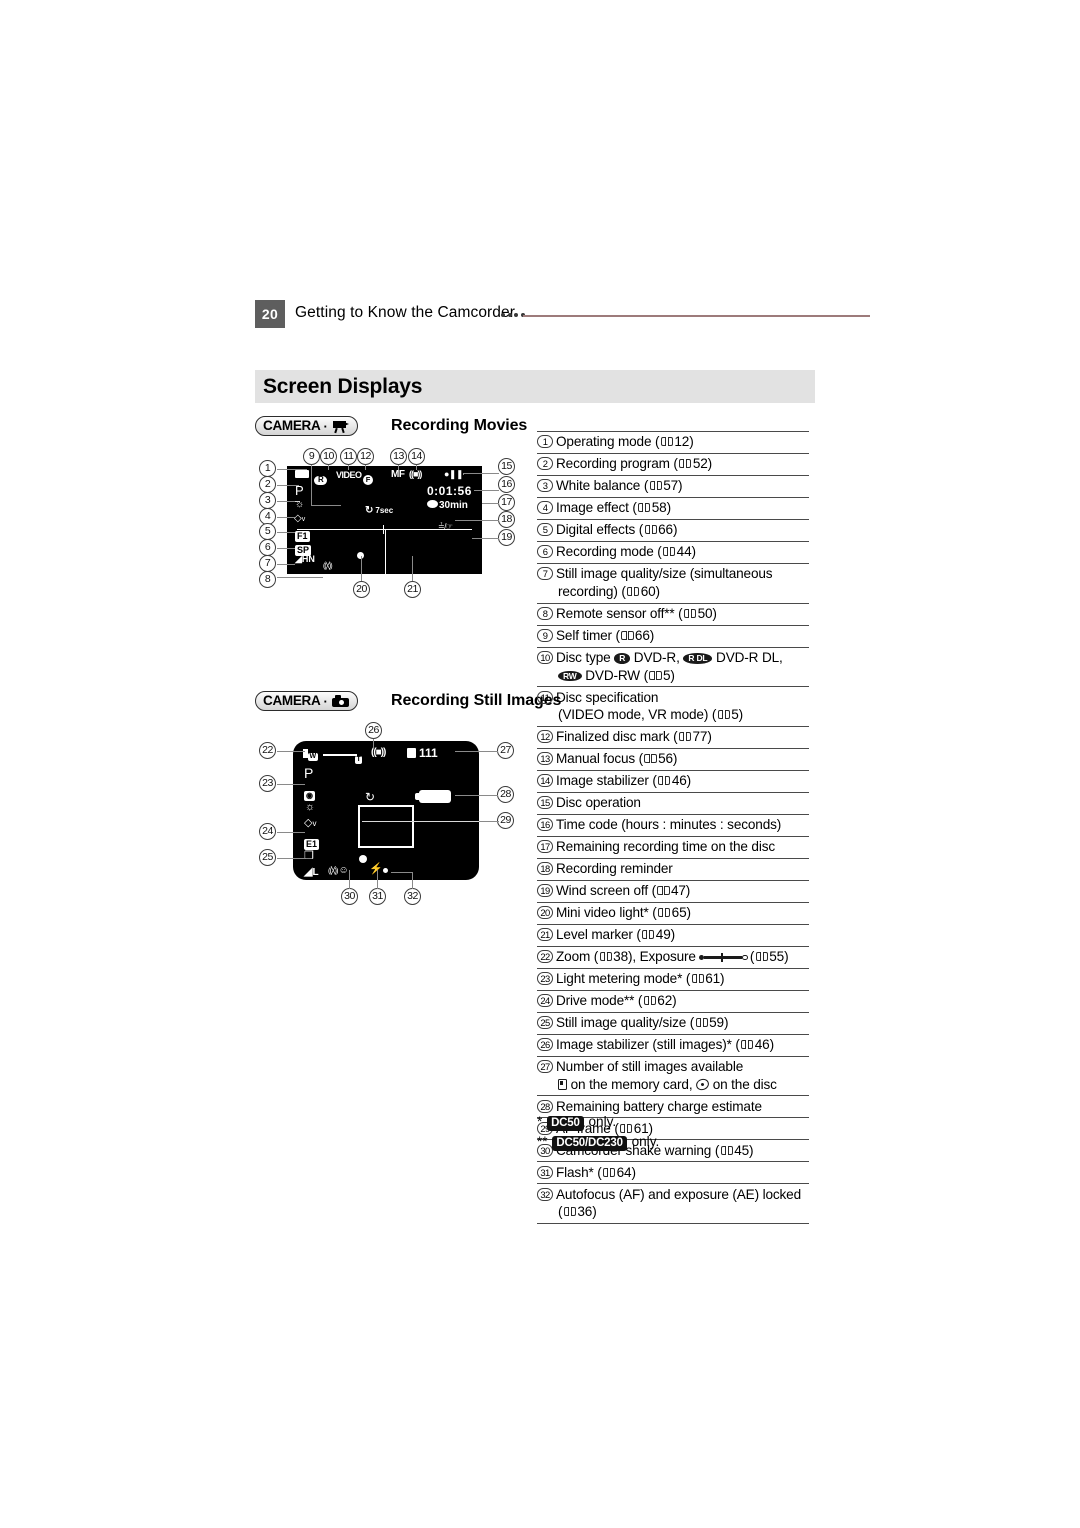 The width and height of the screenshot is (1080, 1528). Describe the element at coordinates (340, 426) in the screenshot. I see `movie-camera-icon` at that location.